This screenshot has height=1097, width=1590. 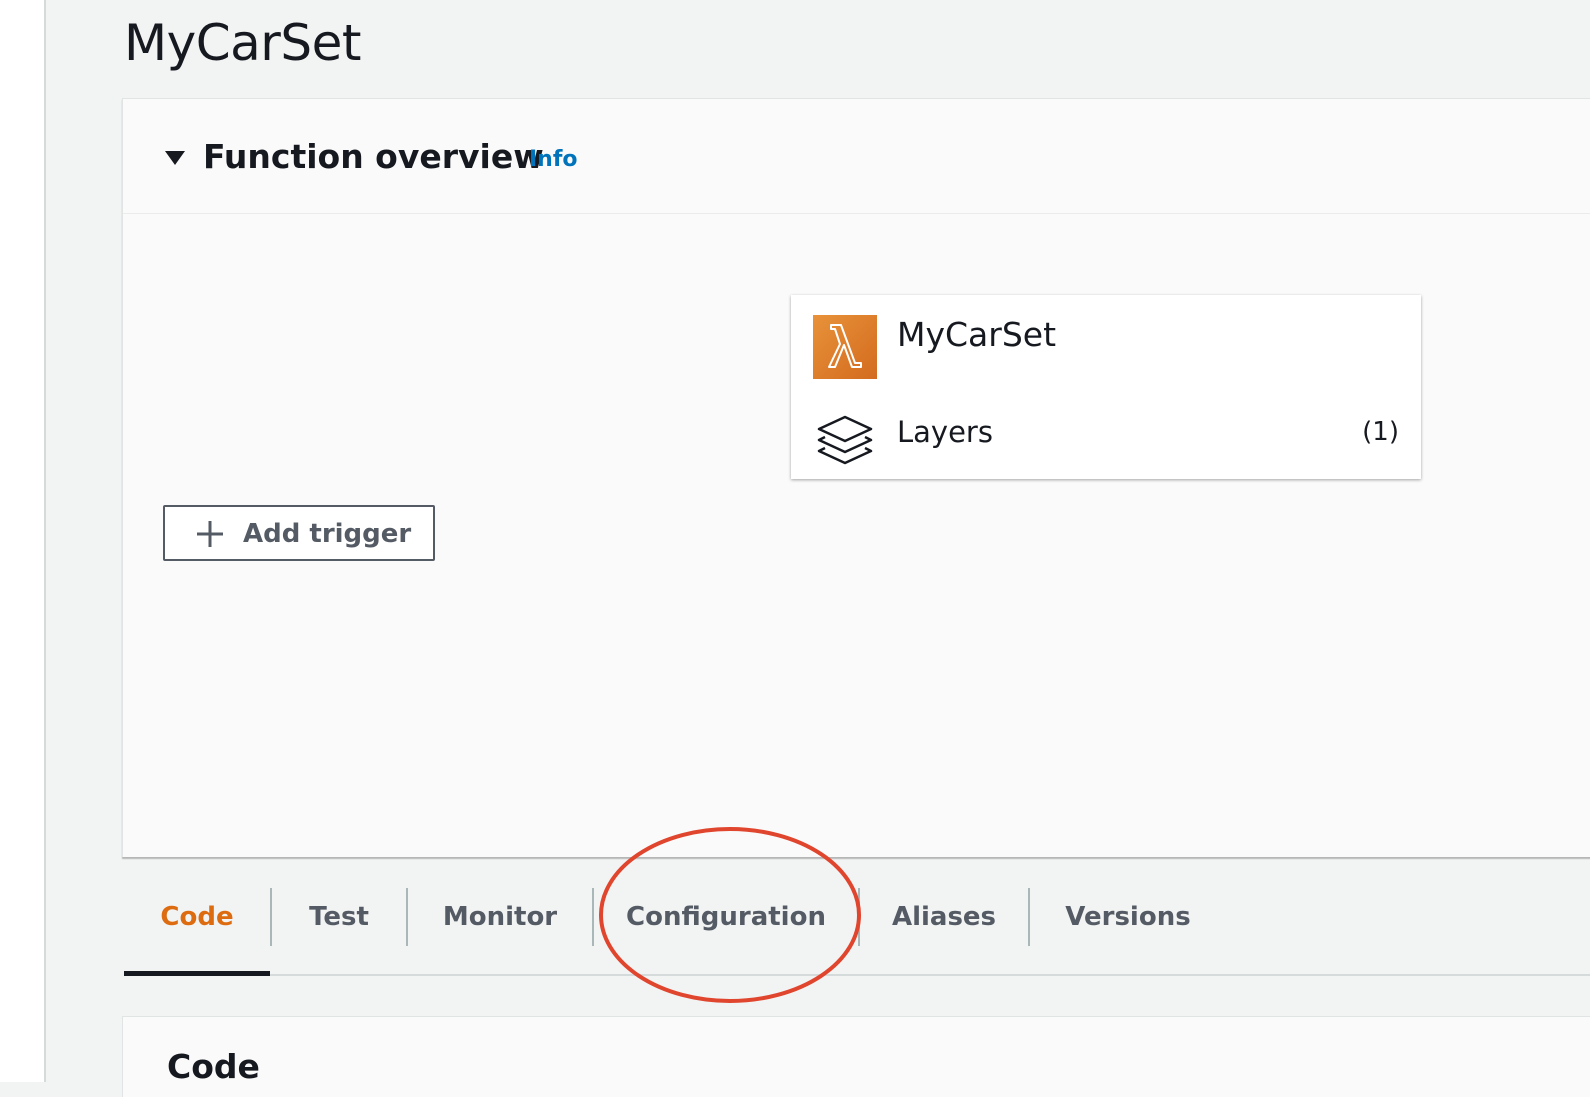 I want to click on function-card: MyCarSet Layers (1), so click(x=1106, y=387).